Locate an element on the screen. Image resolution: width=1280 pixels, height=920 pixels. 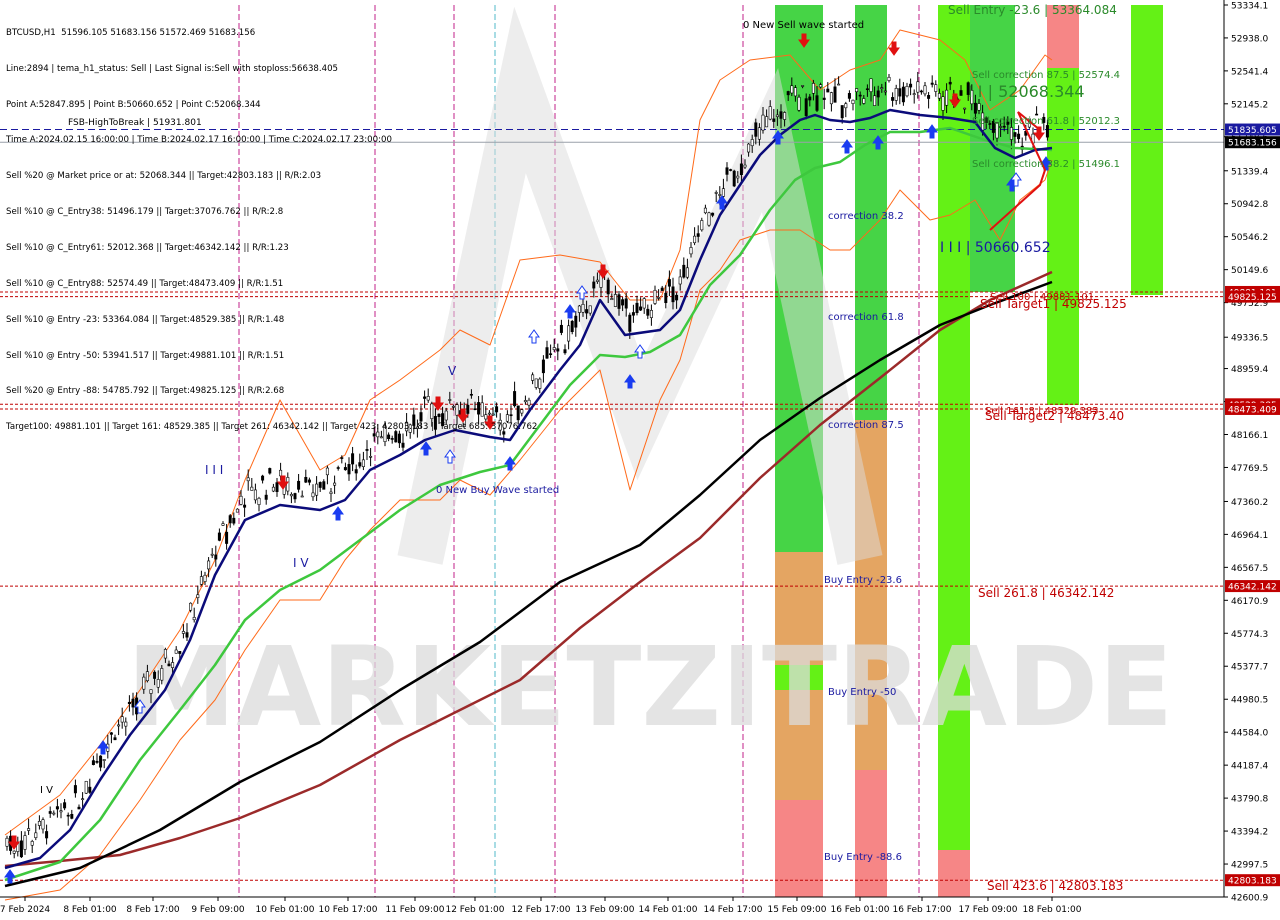
chart-annotation: Sell correction 61.8 | 52012.3 is located at coordinates (1046, 121).